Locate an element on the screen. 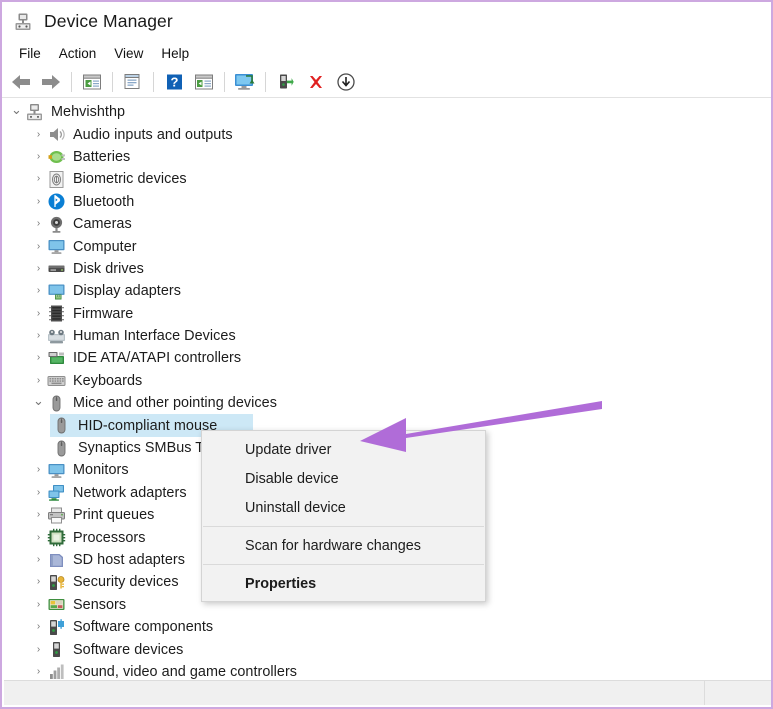 This screenshot has width=773, height=709. back-arrow-icon is located at coordinates (21, 82).